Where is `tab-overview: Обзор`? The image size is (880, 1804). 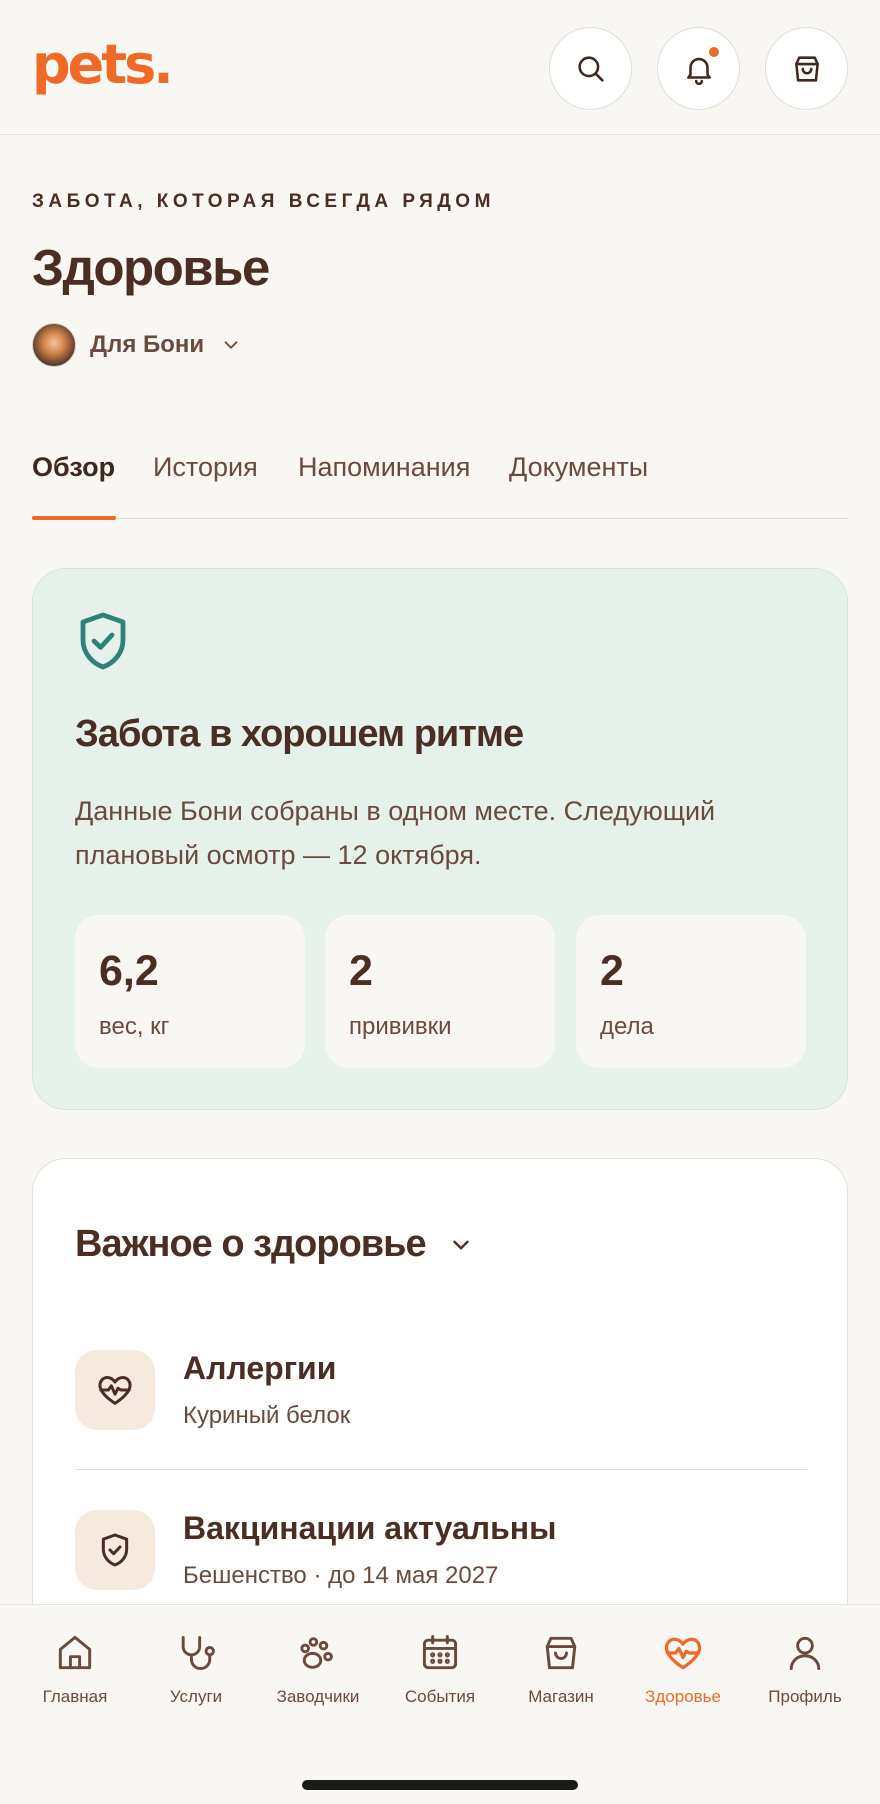 tab-overview: Обзор is located at coordinates (73, 467).